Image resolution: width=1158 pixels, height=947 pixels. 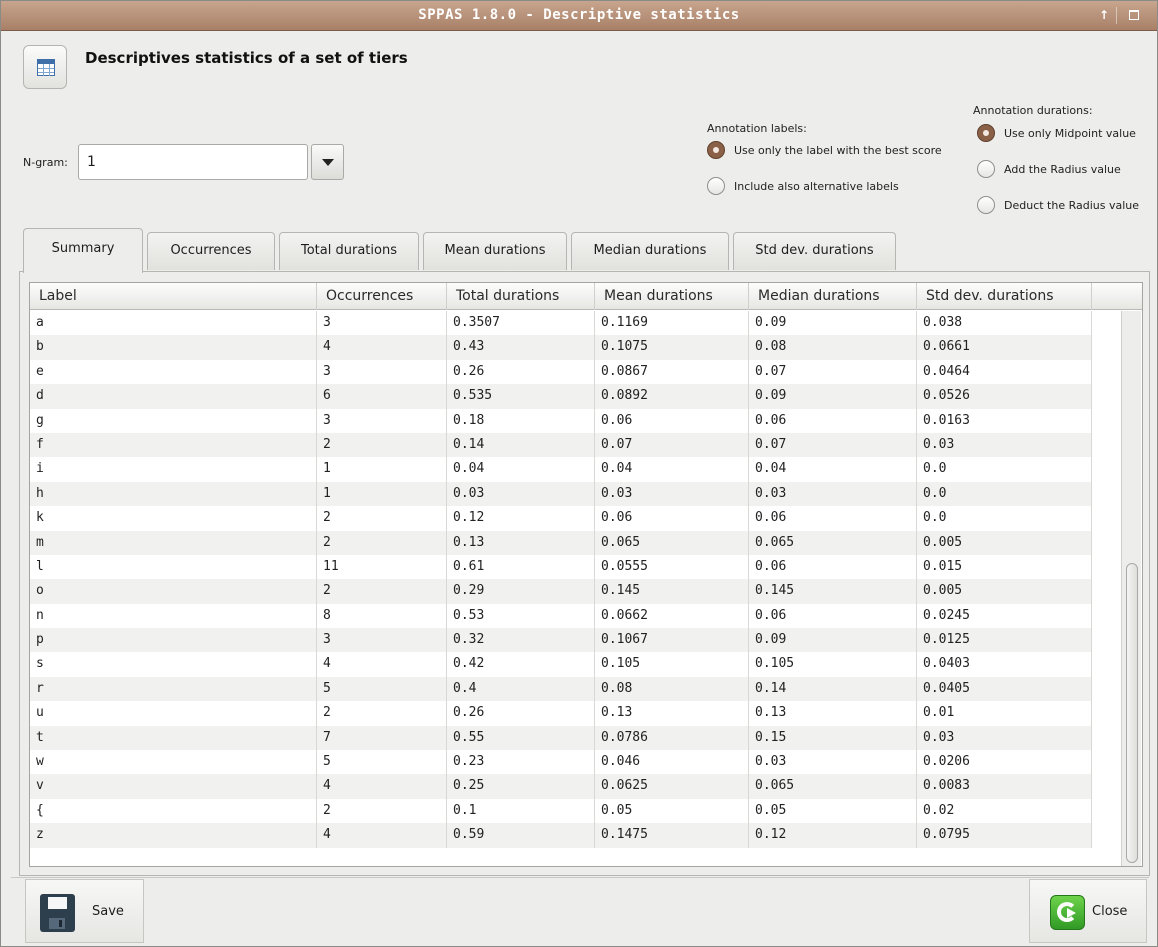 What do you see at coordinates (672, 567) in the screenshot?
I see `cell-mean-durations: 0.0555` at bounding box center [672, 567].